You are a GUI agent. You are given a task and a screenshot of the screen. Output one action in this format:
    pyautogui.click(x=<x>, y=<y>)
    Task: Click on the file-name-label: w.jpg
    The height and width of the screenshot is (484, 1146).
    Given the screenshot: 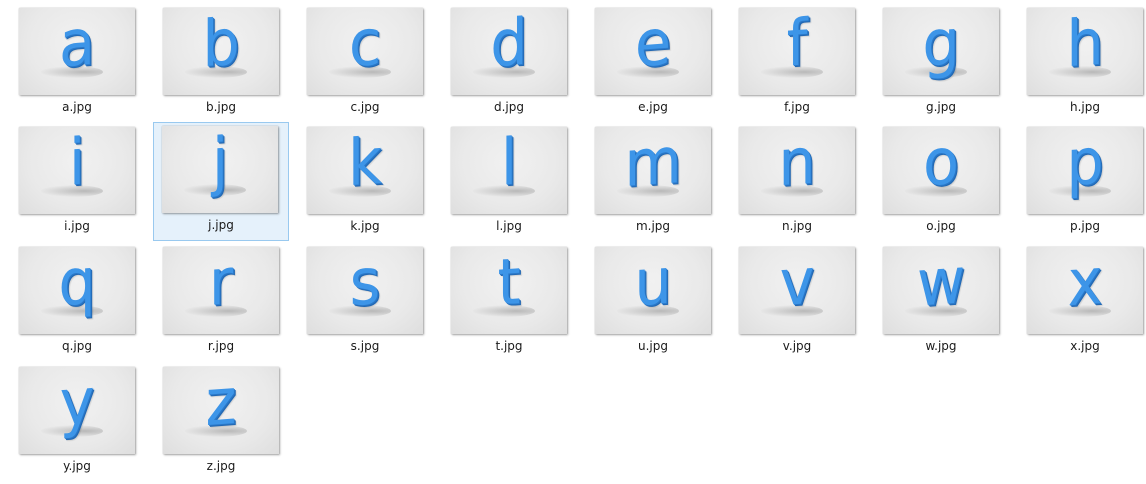 What is the action you would take?
    pyautogui.click(x=941, y=346)
    